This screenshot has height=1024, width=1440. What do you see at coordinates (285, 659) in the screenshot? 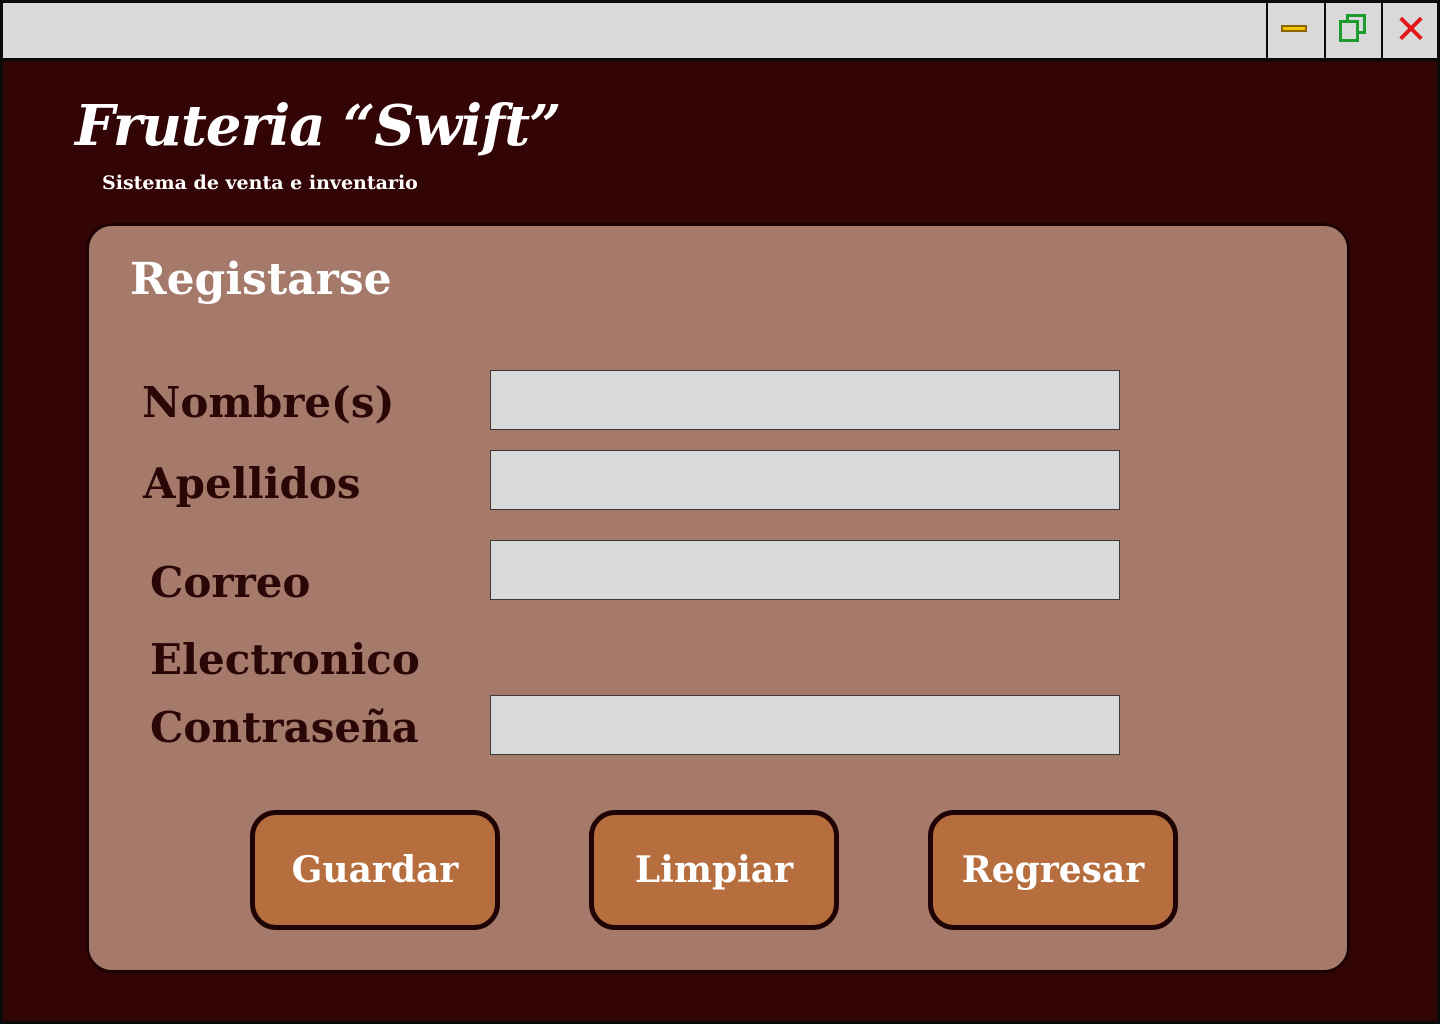
I see `correo-label-line2: Electronico` at bounding box center [285, 659].